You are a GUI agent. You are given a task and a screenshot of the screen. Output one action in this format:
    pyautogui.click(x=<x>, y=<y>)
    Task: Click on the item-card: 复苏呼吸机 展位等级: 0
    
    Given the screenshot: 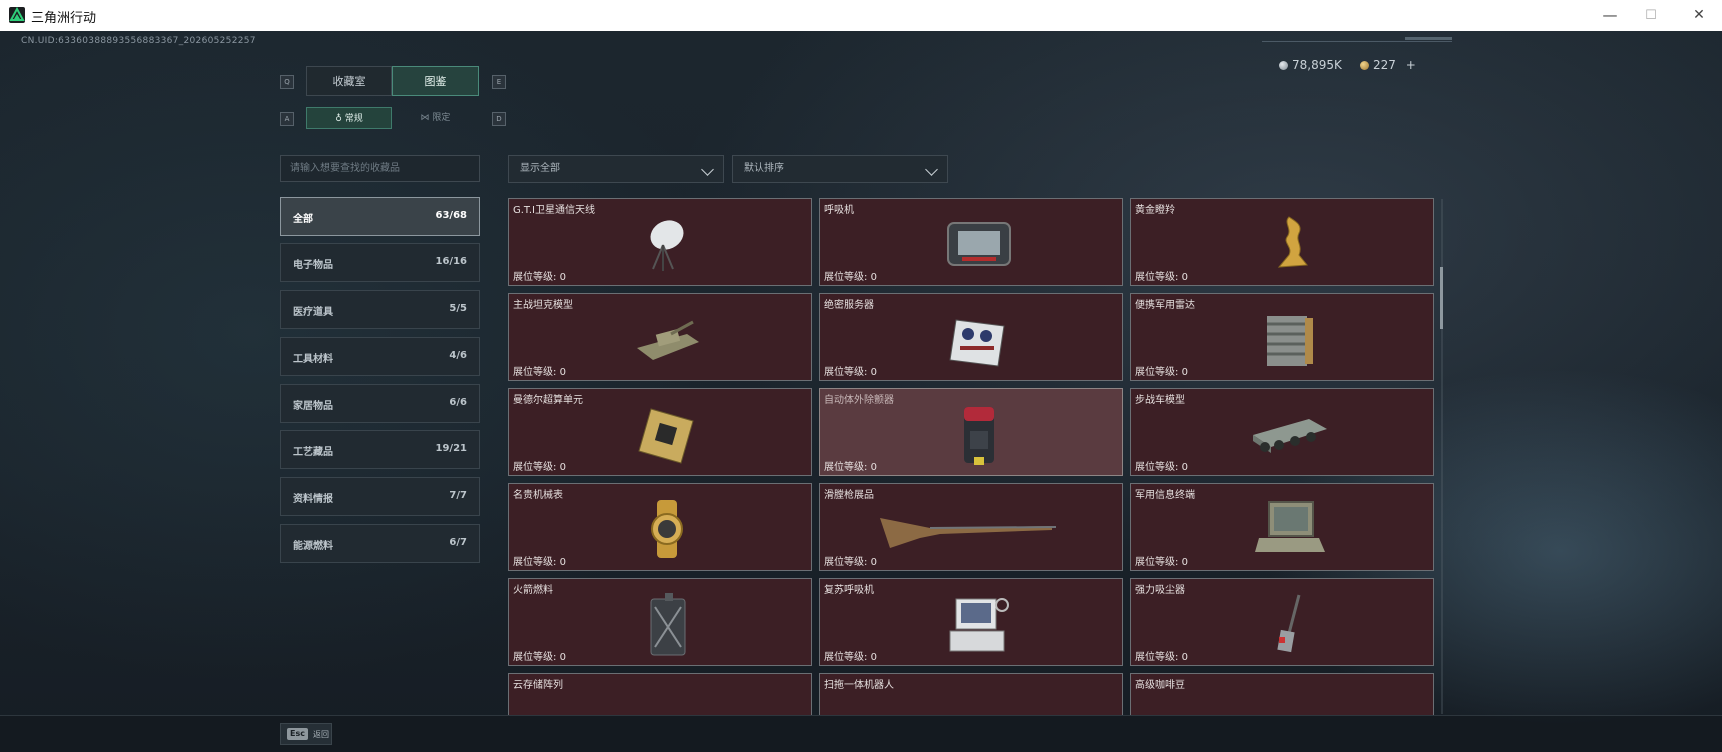 What is the action you would take?
    pyautogui.click(x=971, y=622)
    